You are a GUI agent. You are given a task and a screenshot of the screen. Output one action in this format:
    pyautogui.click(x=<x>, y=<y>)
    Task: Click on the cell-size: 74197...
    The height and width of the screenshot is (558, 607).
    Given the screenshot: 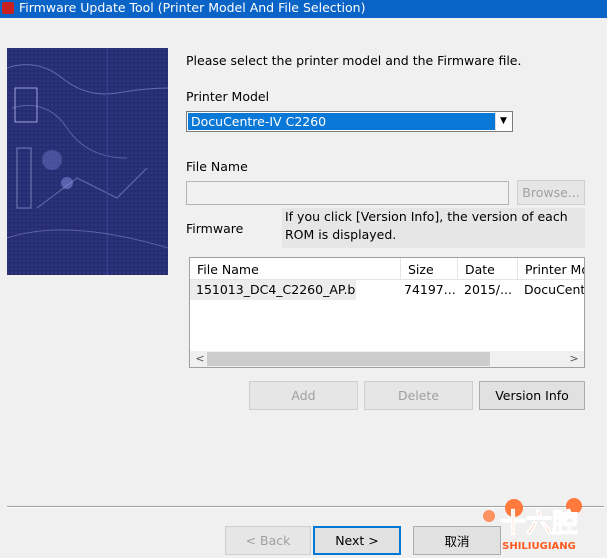 What is the action you would take?
    pyautogui.click(x=430, y=289)
    